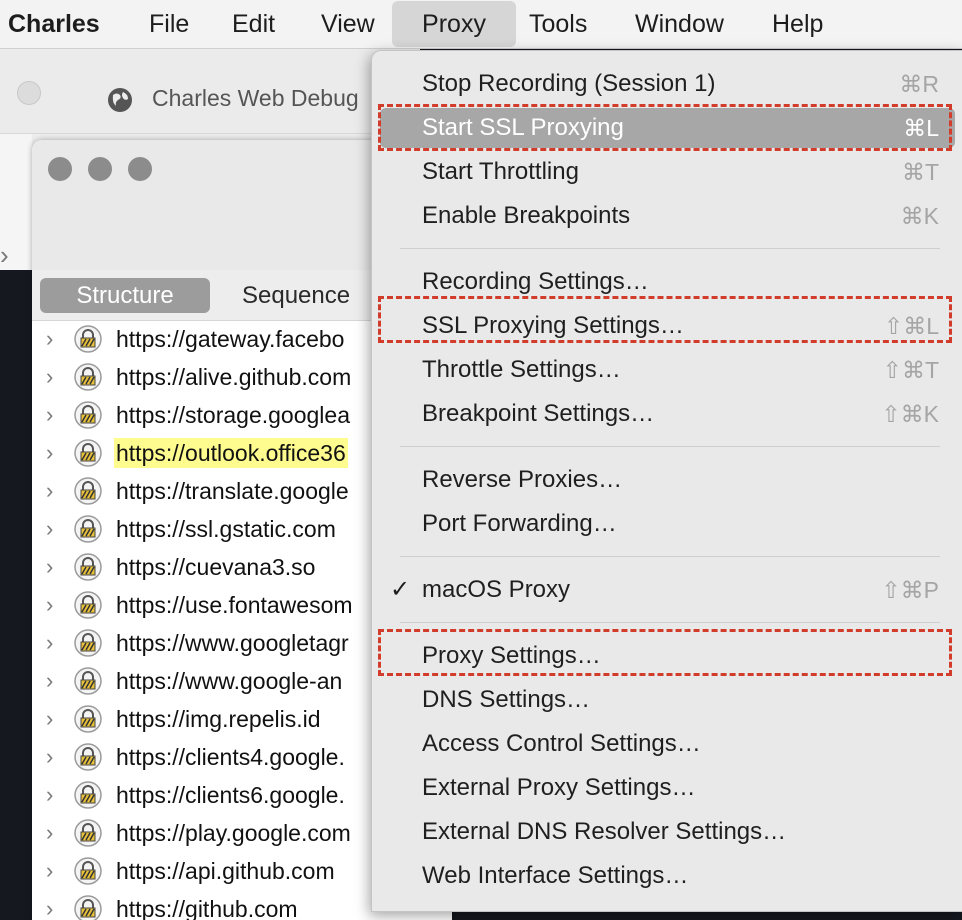  I want to click on menu-help: Help, so click(797, 24).